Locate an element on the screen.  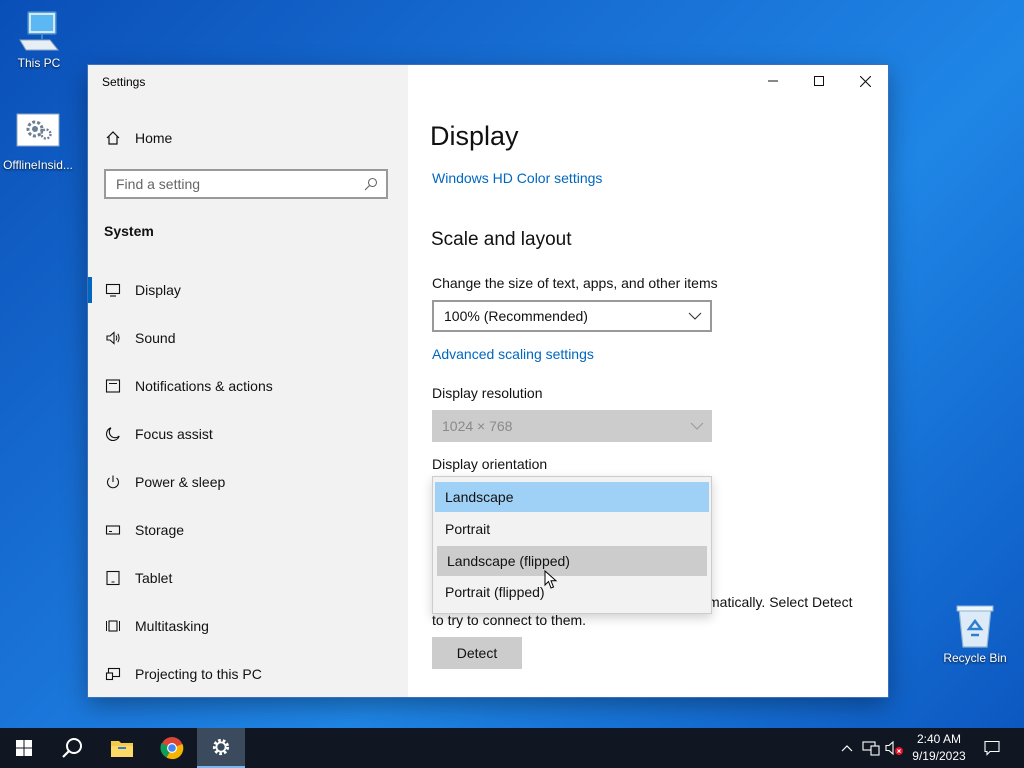
desktop-icon-this-pc: This PC is located at coordinates (39, 40).